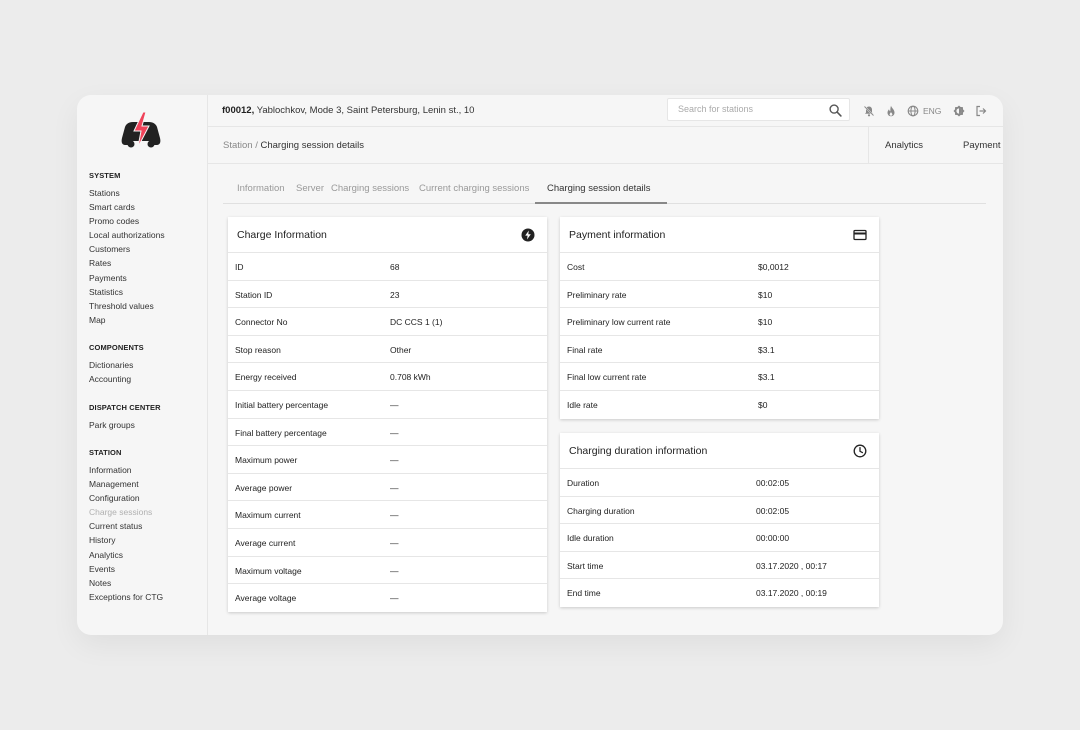 The height and width of the screenshot is (730, 1080). What do you see at coordinates (125, 425) in the screenshot?
I see `sidebar-item-park-groups: Park groups` at bounding box center [125, 425].